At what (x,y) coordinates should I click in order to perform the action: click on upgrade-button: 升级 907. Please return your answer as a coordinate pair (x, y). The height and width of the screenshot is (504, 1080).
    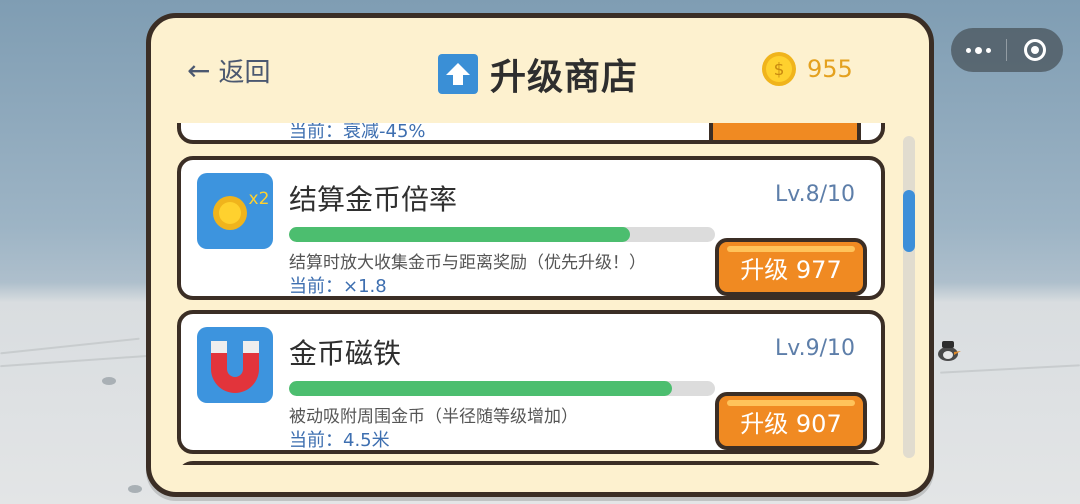
    Looking at the image, I should click on (791, 421).